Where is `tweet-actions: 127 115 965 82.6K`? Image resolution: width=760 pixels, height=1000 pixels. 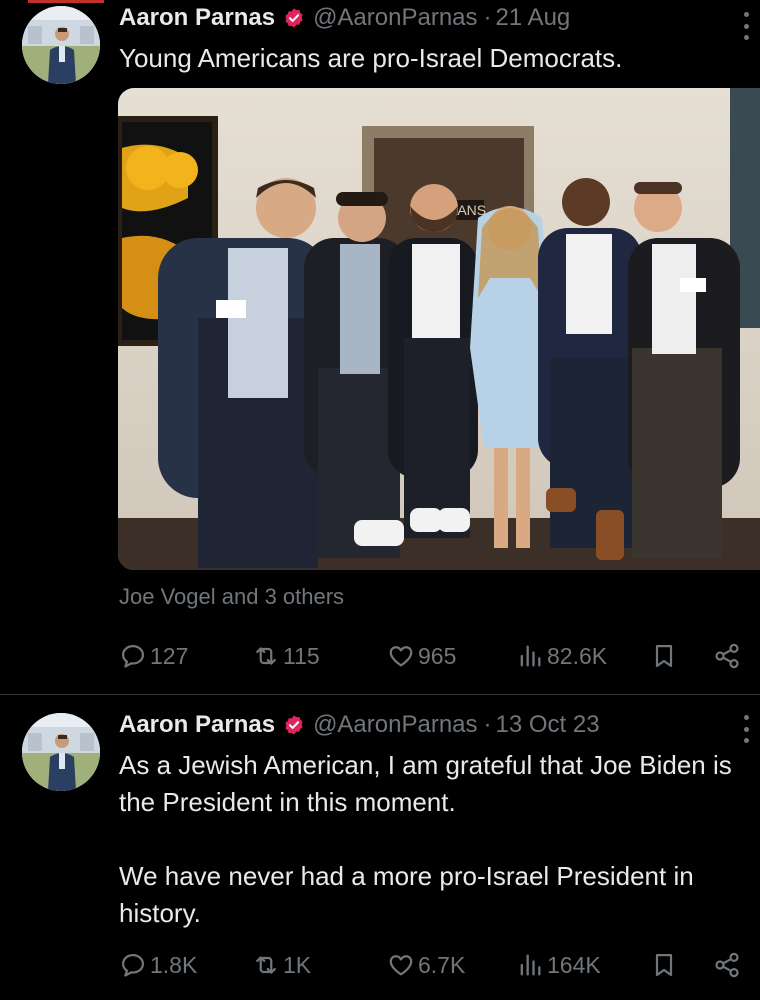 tweet-actions: 127 115 965 82.6K is located at coordinates (439, 656).